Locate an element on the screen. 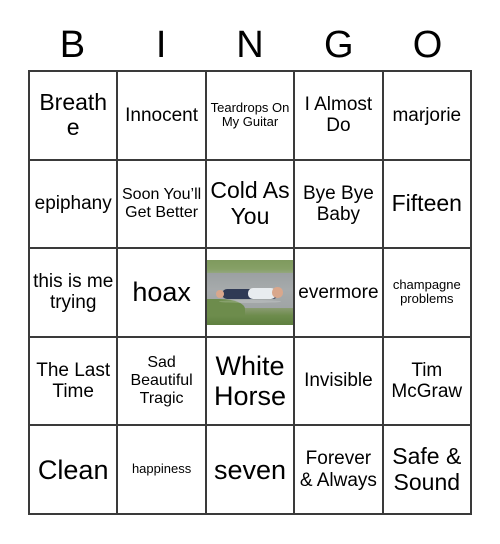  bingo-cell-label: hoax is located at coordinates (161, 292).